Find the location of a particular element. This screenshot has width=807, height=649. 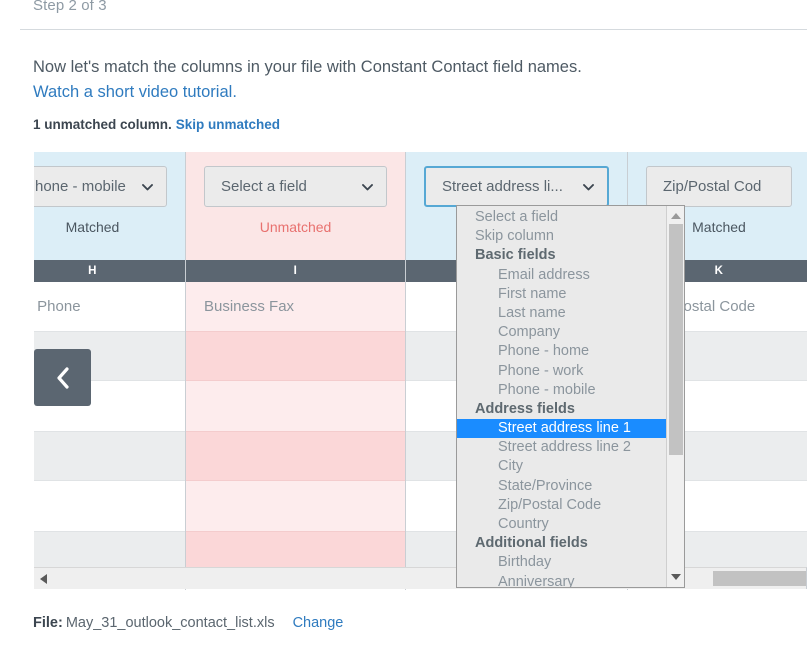

change-file-link: Change is located at coordinates (318, 623).